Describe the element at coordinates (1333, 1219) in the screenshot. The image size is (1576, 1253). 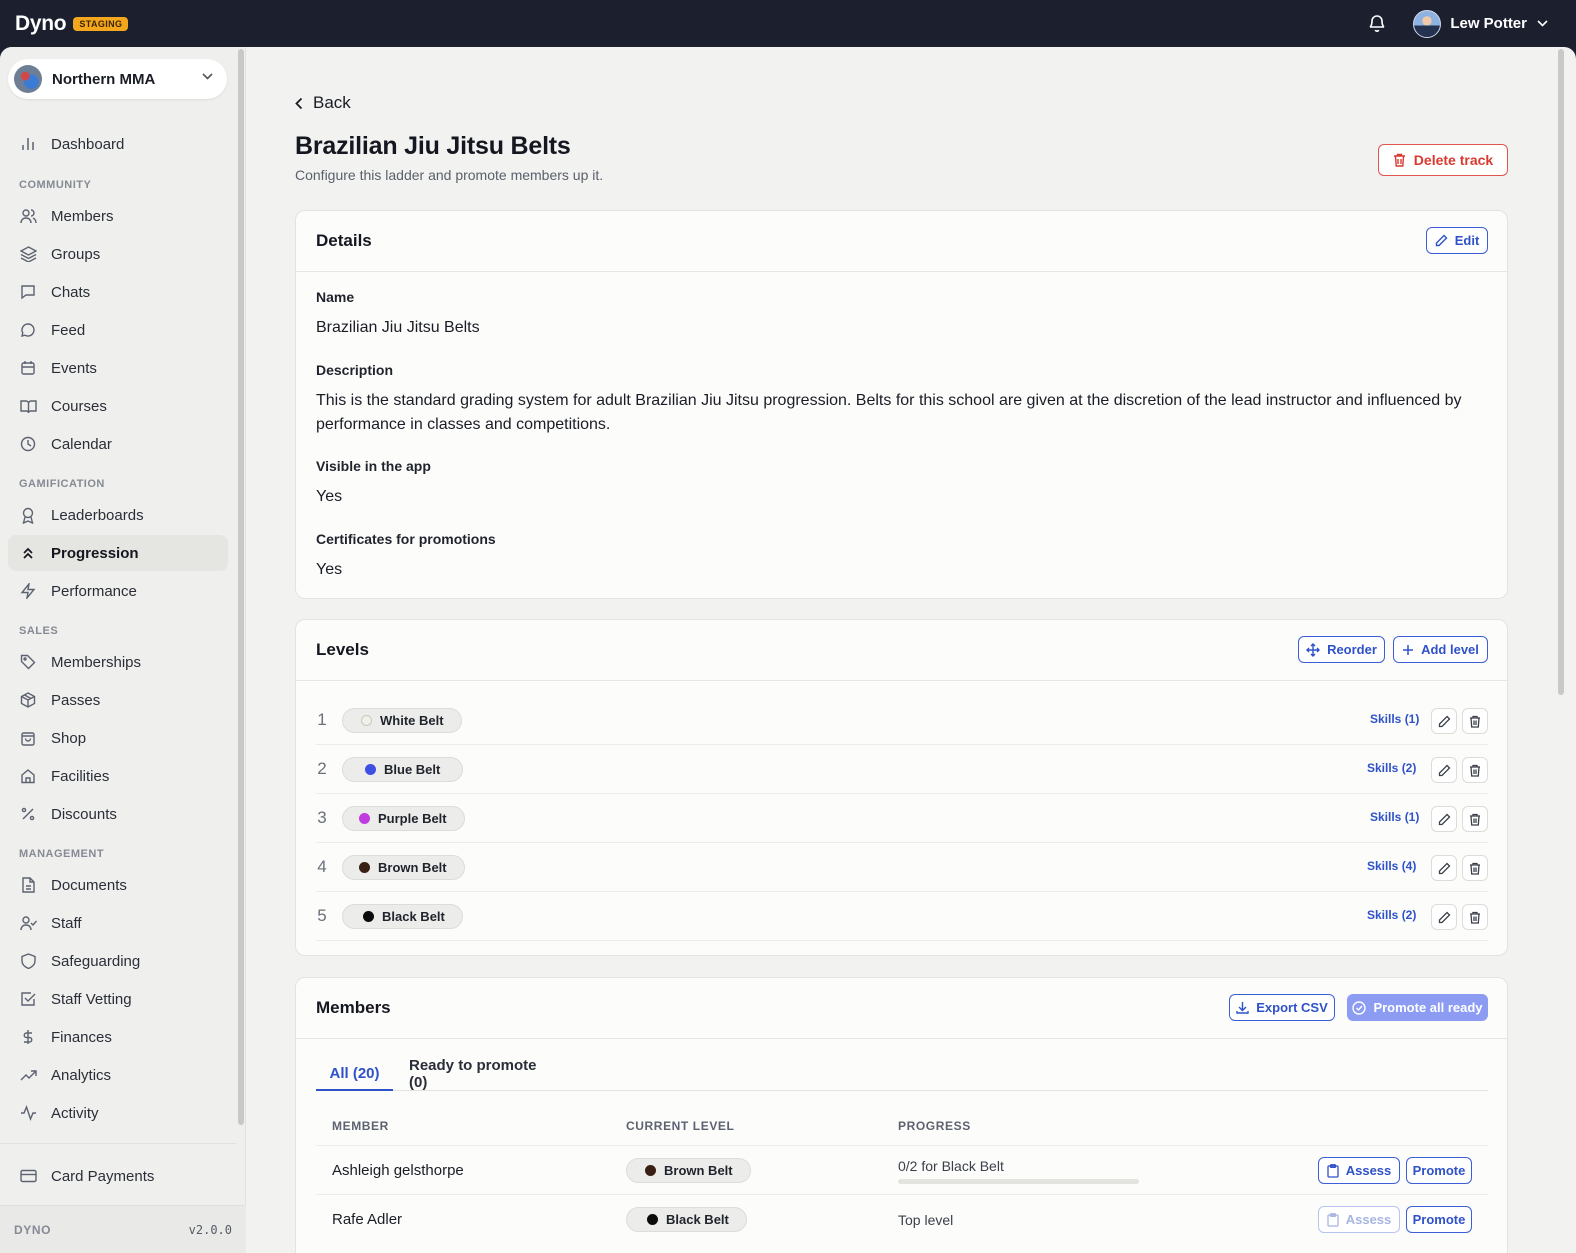
I see `clipboard-icon` at that location.